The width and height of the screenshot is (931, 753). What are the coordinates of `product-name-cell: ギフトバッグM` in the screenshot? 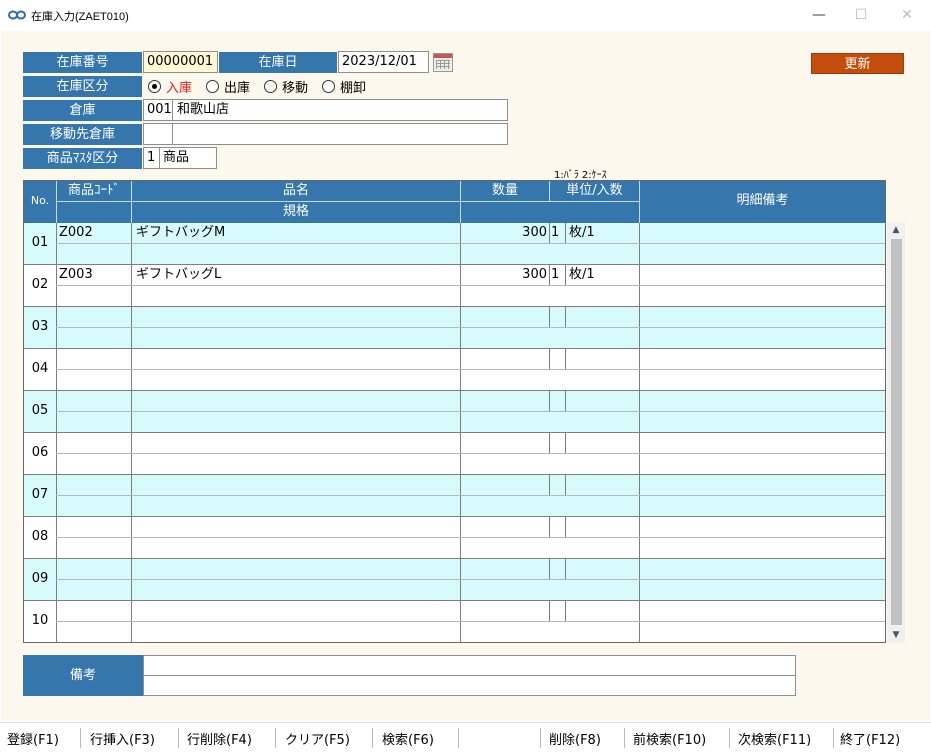 It's located at (296, 233).